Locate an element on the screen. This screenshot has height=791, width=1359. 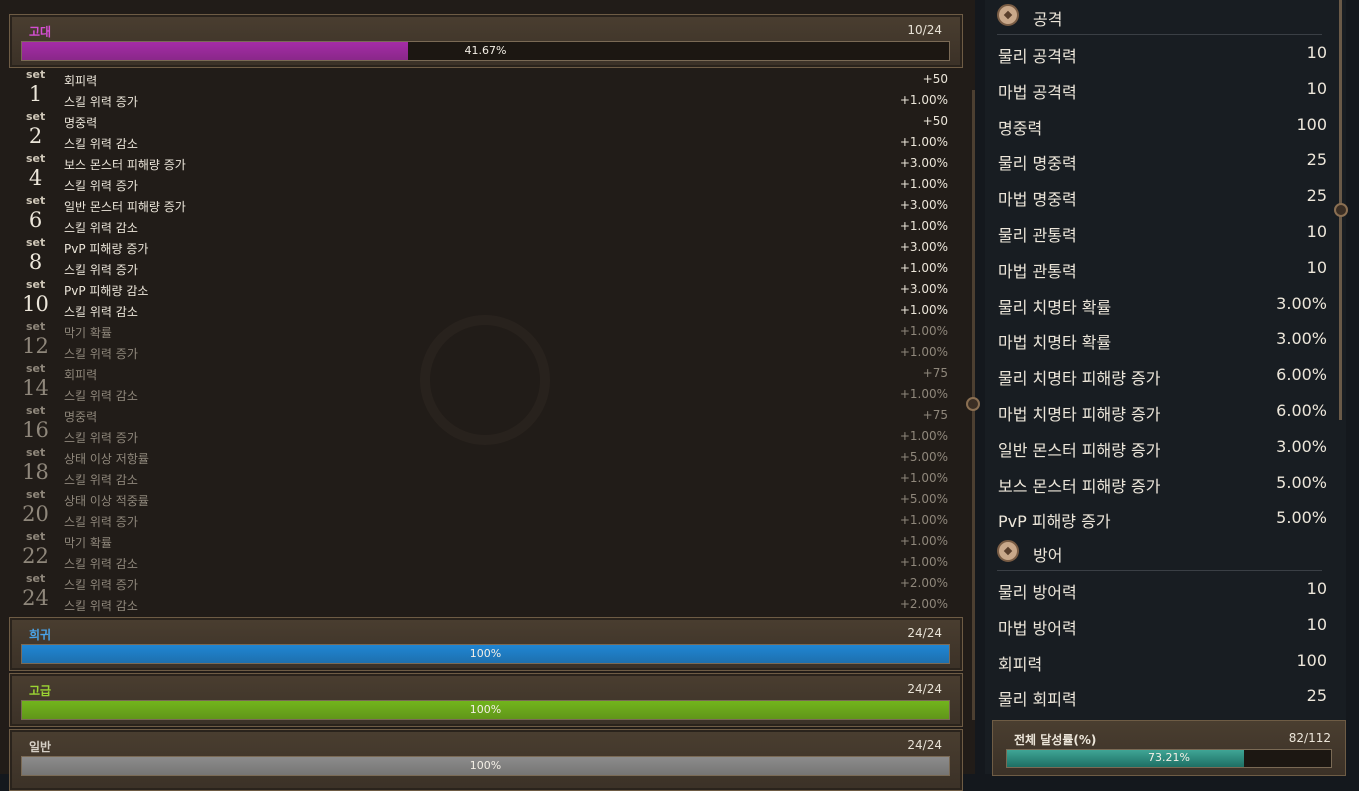
stat-row: 마법 관통력 10 is located at coordinates (1162, 269).